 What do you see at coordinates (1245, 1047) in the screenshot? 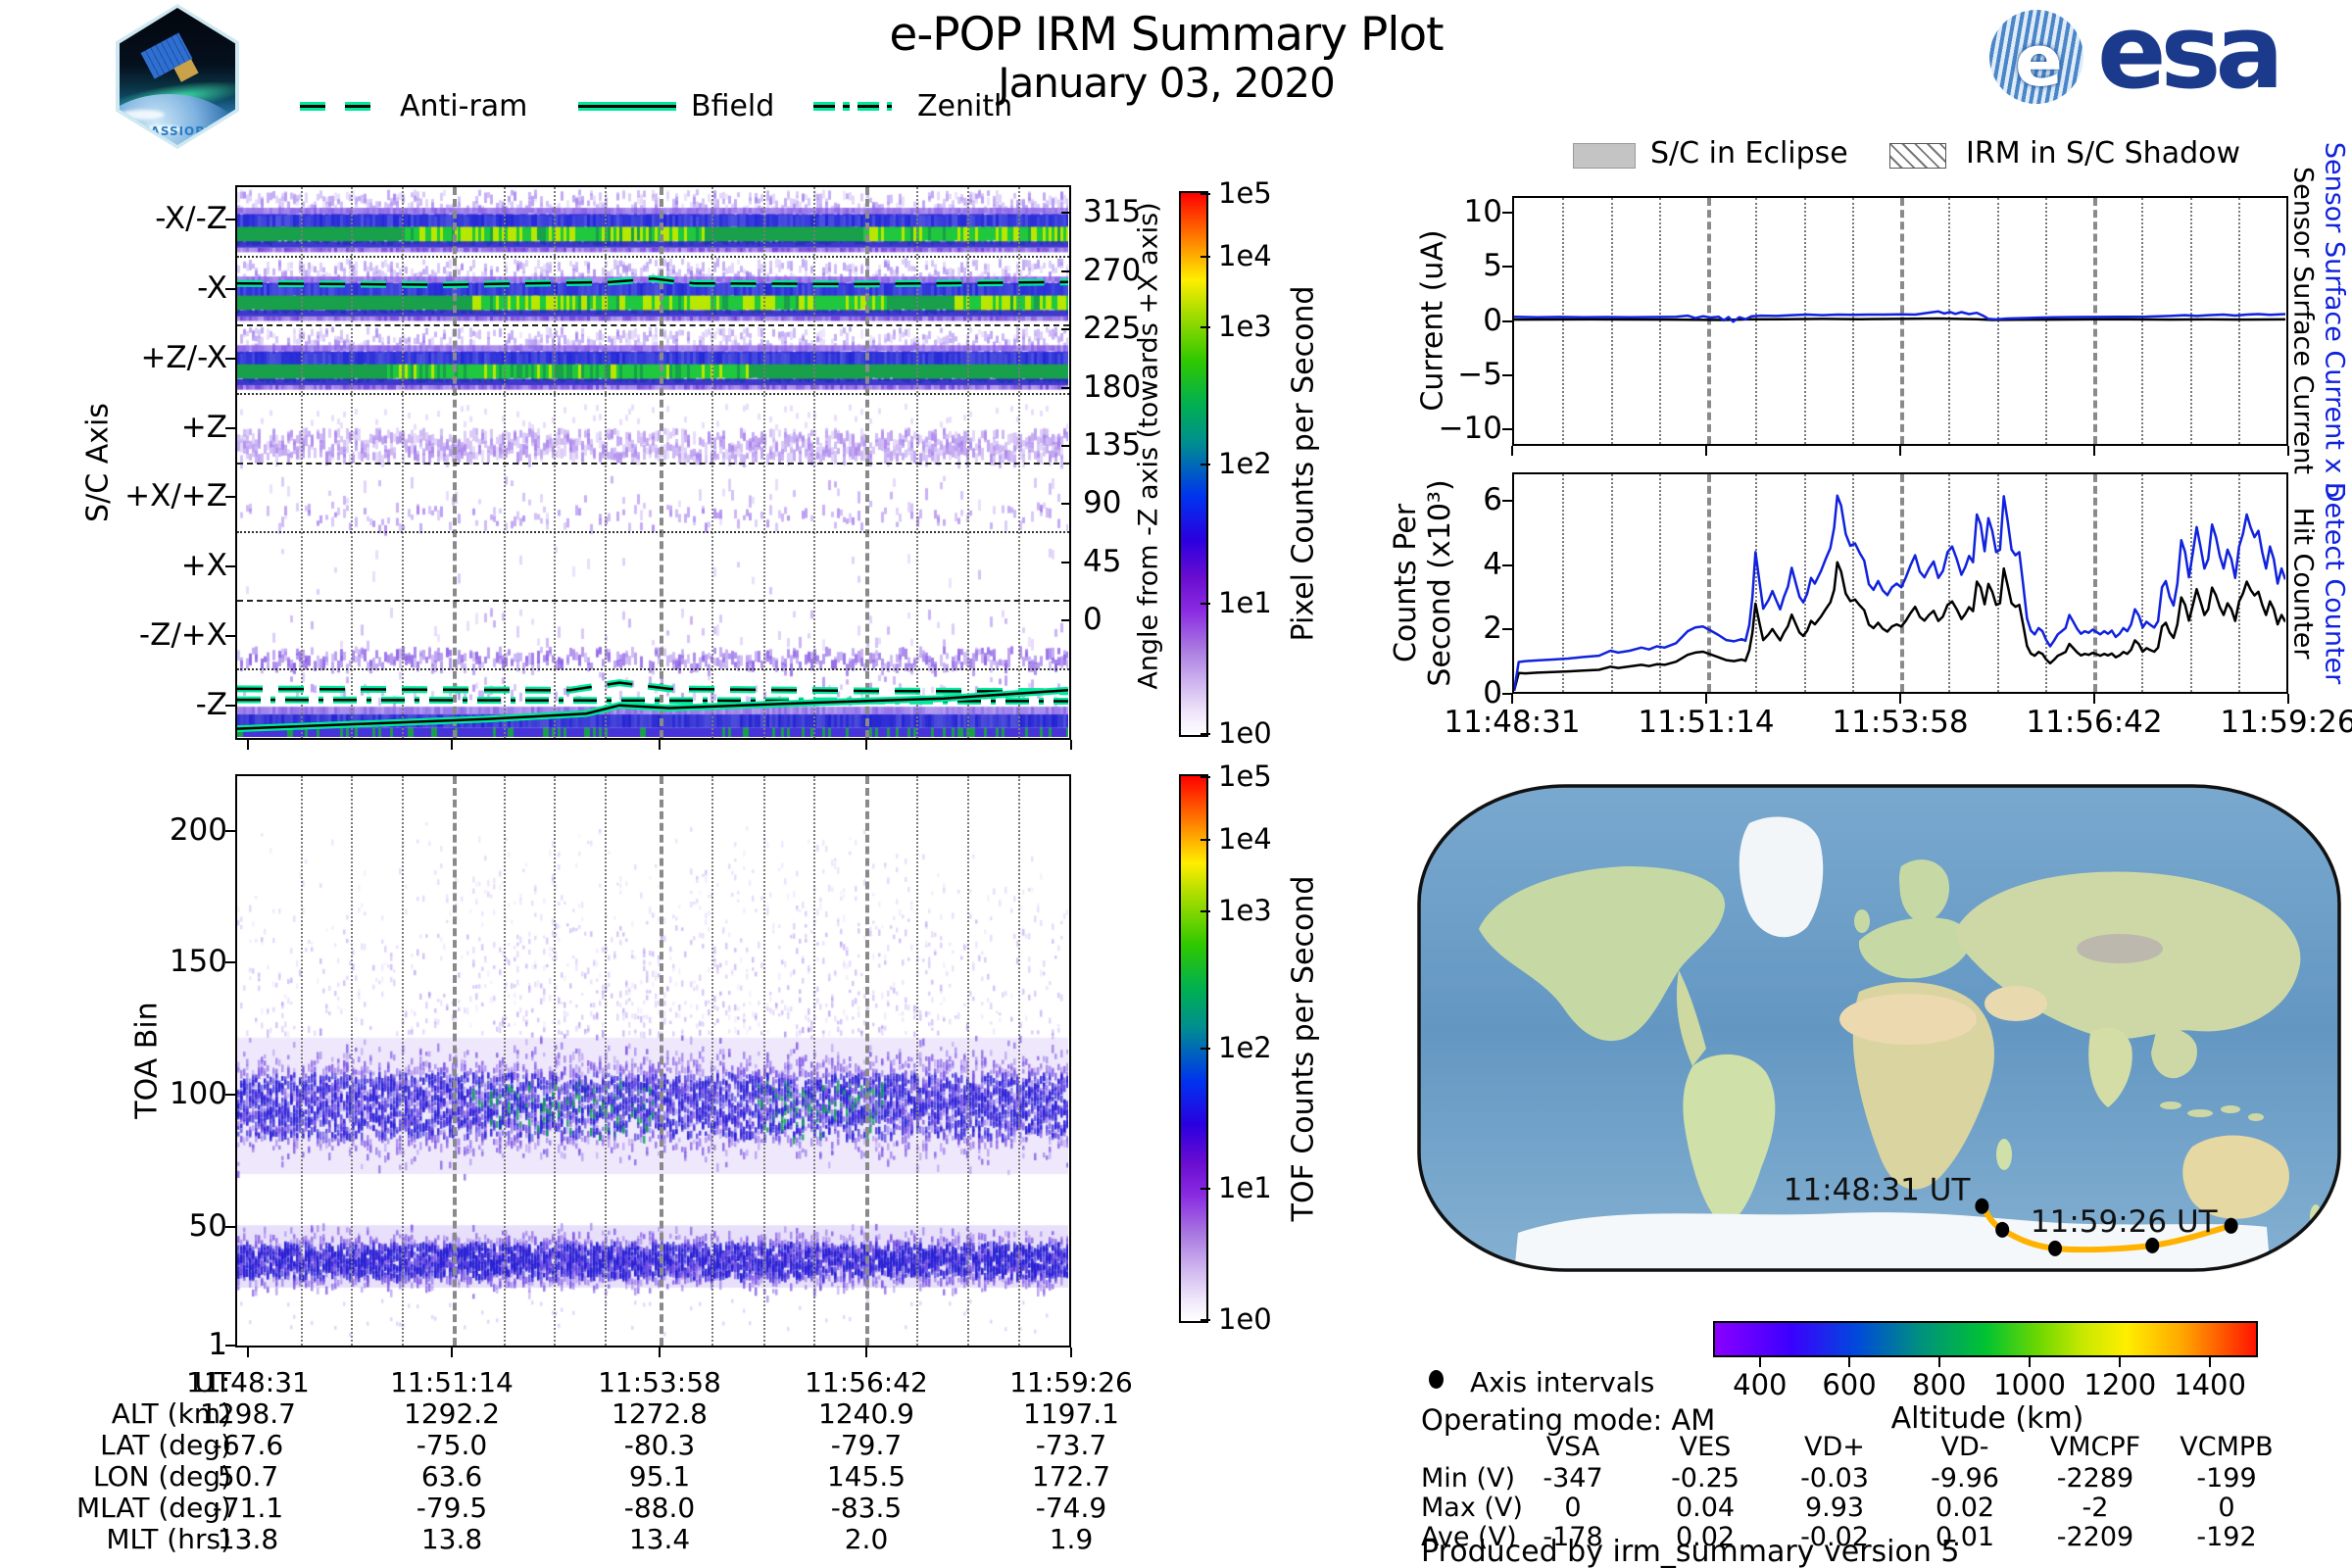
I see `colorbar-tick-label: 1e2` at bounding box center [1245, 1047].